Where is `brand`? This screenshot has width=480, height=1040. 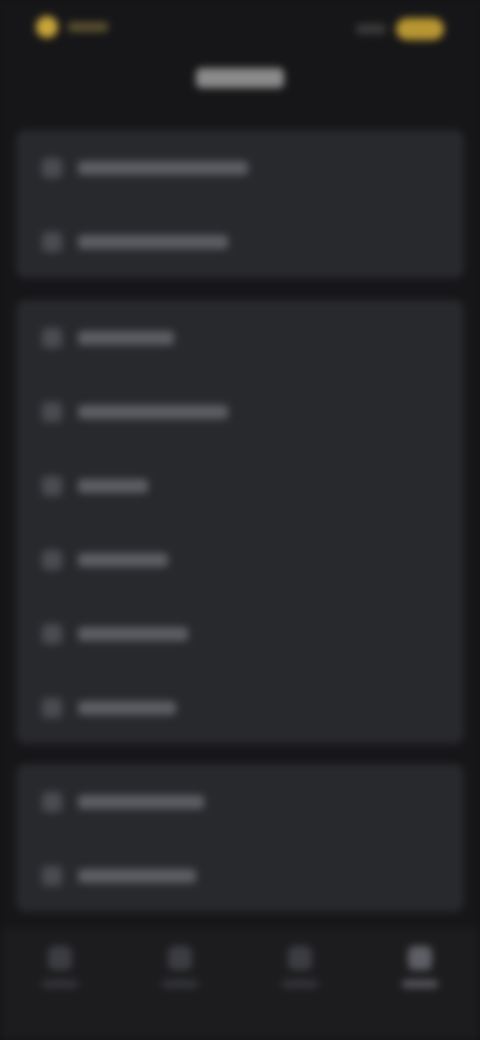 brand is located at coordinates (72, 27).